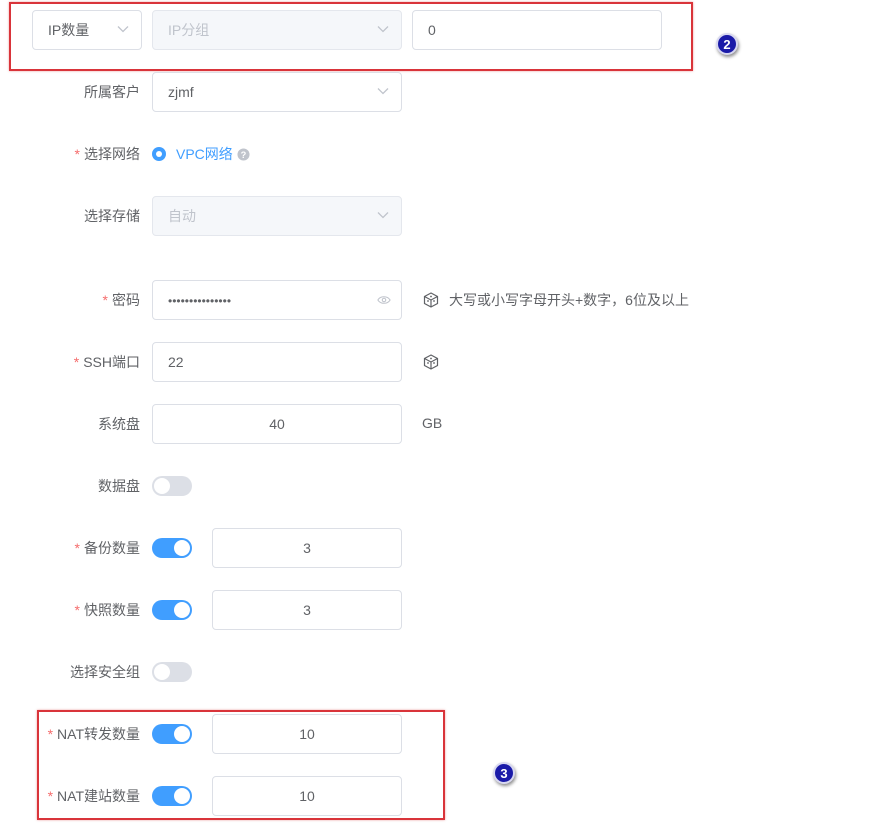  Describe the element at coordinates (504, 773) in the screenshot. I see `annotation-badge-3: 3` at that location.